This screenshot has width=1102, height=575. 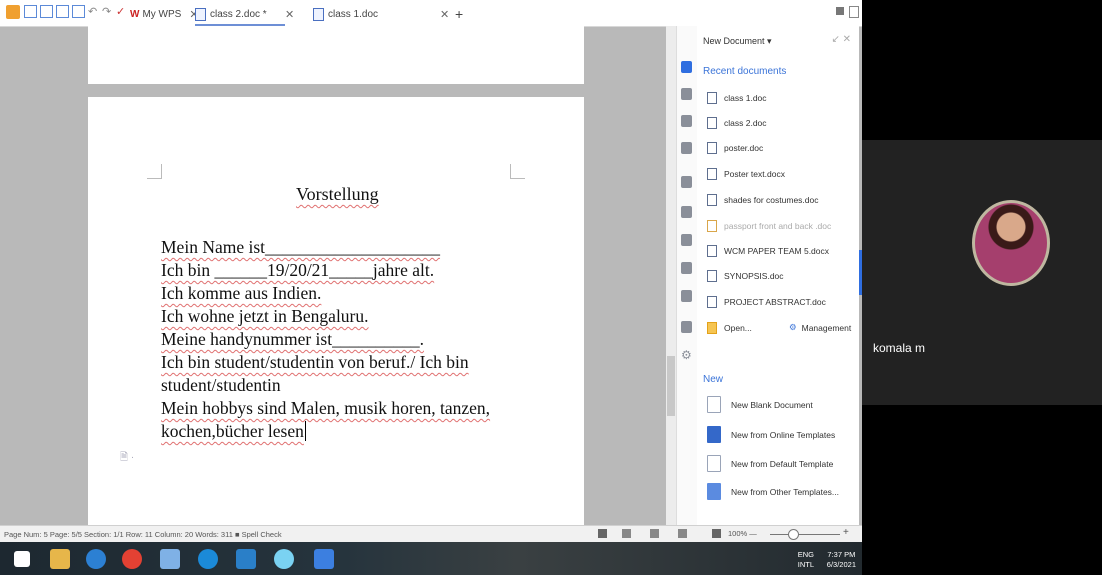 What do you see at coordinates (671, 386) in the screenshot?
I see `scrollbar-thumb` at bounding box center [671, 386].